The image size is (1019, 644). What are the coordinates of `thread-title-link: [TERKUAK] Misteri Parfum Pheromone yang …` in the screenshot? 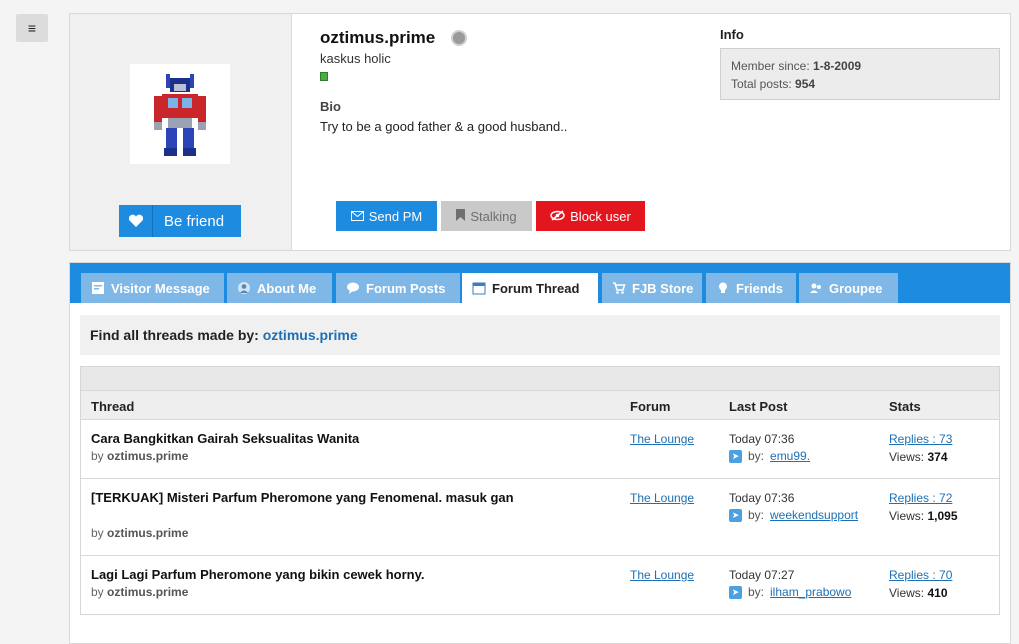 It's located at (321, 498).